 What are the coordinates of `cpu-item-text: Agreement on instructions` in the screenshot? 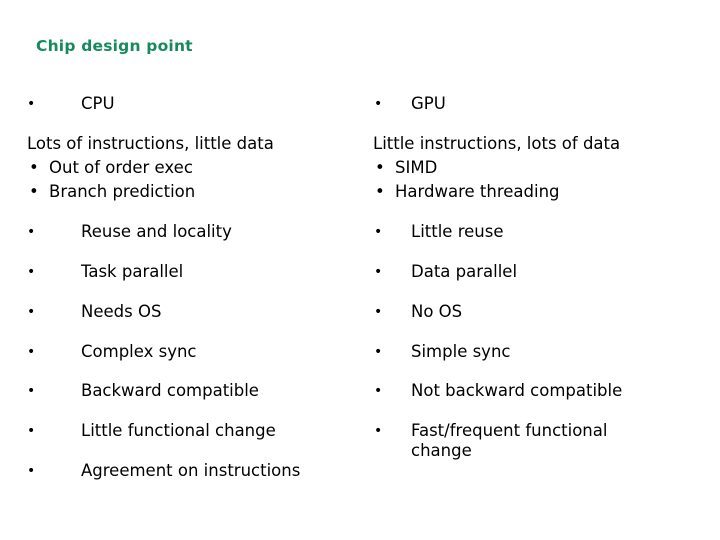 It's located at (191, 470).